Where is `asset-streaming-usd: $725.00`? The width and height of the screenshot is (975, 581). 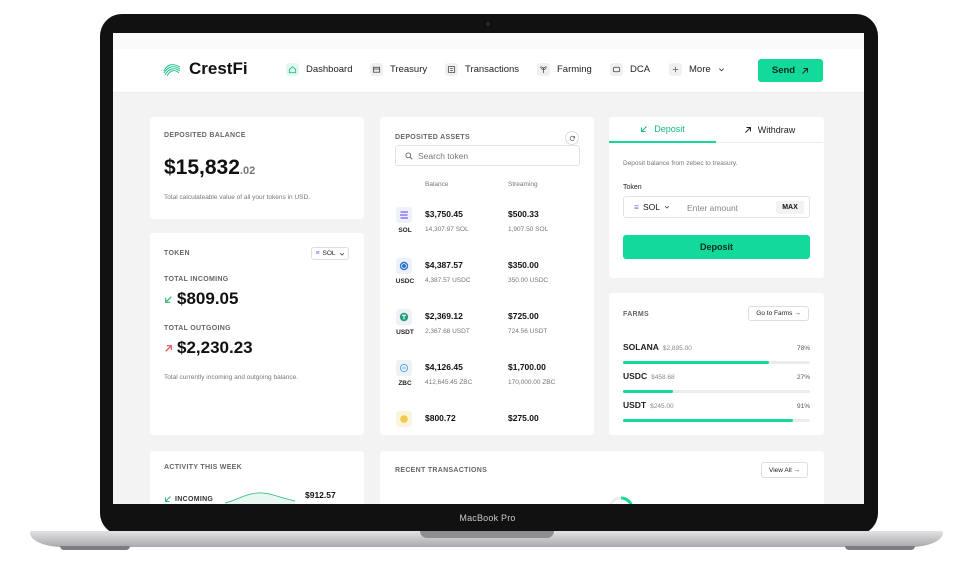 asset-streaming-usd: $725.00 is located at coordinates (523, 316).